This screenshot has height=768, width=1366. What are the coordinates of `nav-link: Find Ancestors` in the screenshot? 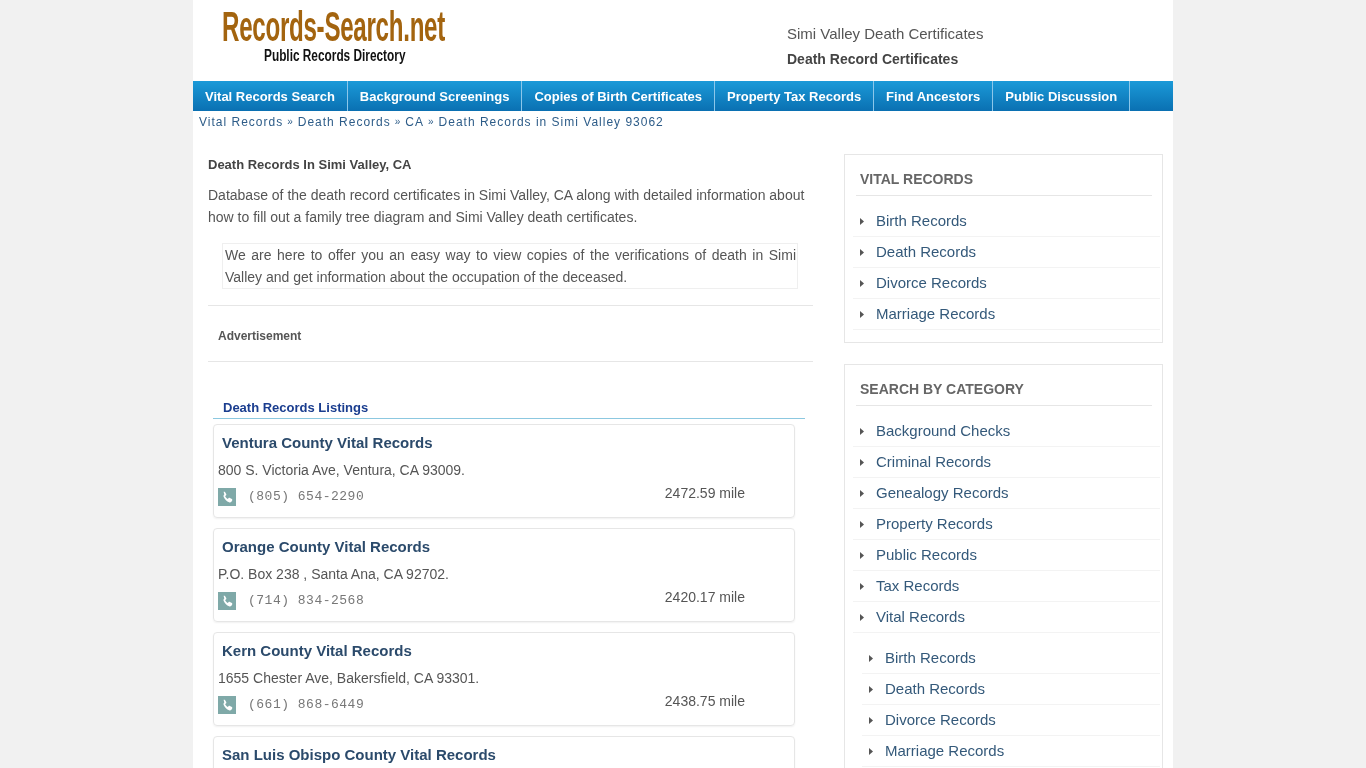 It's located at (934, 96).